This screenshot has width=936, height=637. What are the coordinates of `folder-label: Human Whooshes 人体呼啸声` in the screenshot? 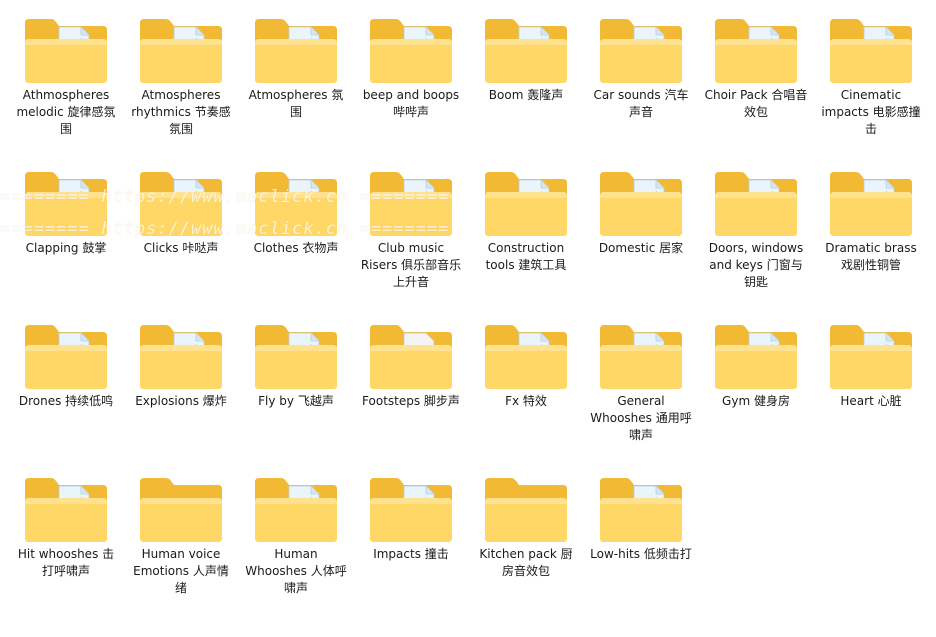 It's located at (296, 571).